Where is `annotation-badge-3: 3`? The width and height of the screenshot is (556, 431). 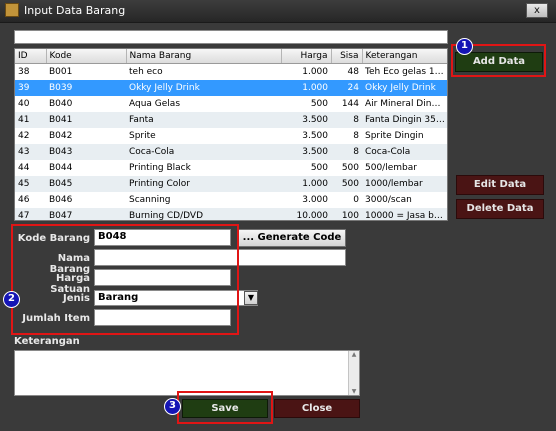
annotation-badge-3: 3 is located at coordinates (172, 406).